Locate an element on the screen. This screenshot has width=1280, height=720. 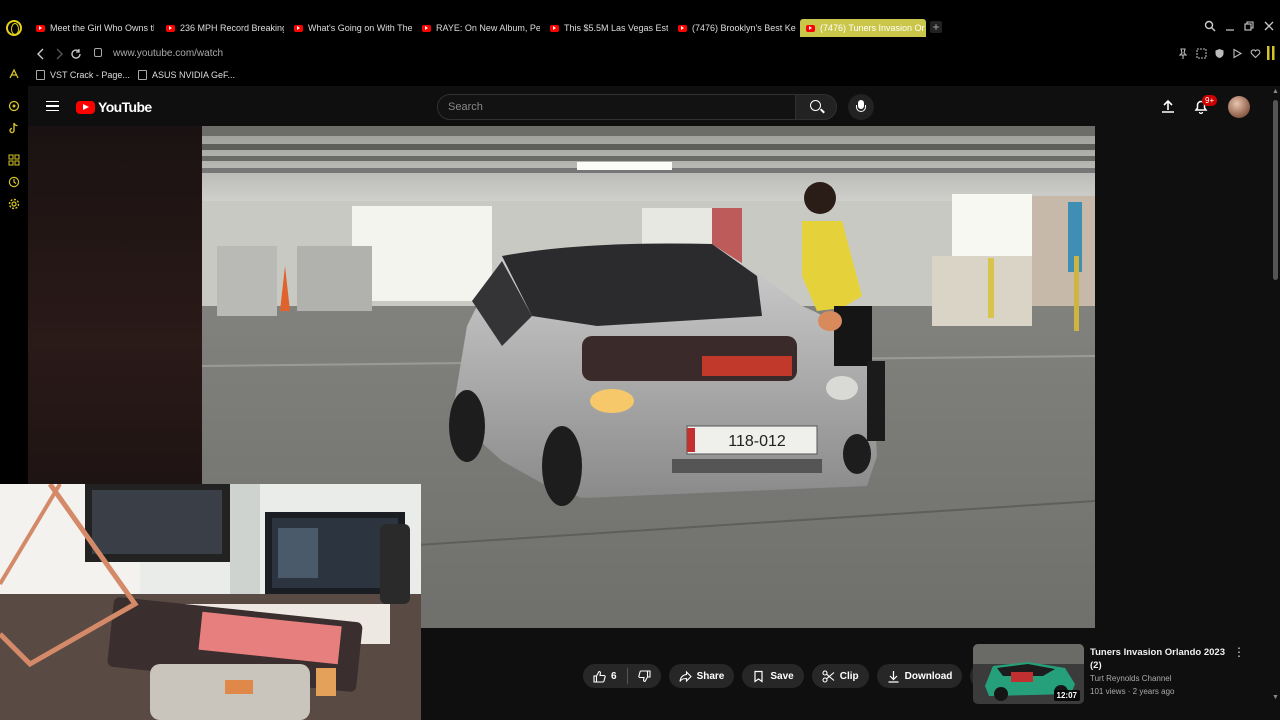
webcam-overlay is located at coordinates (210, 602).